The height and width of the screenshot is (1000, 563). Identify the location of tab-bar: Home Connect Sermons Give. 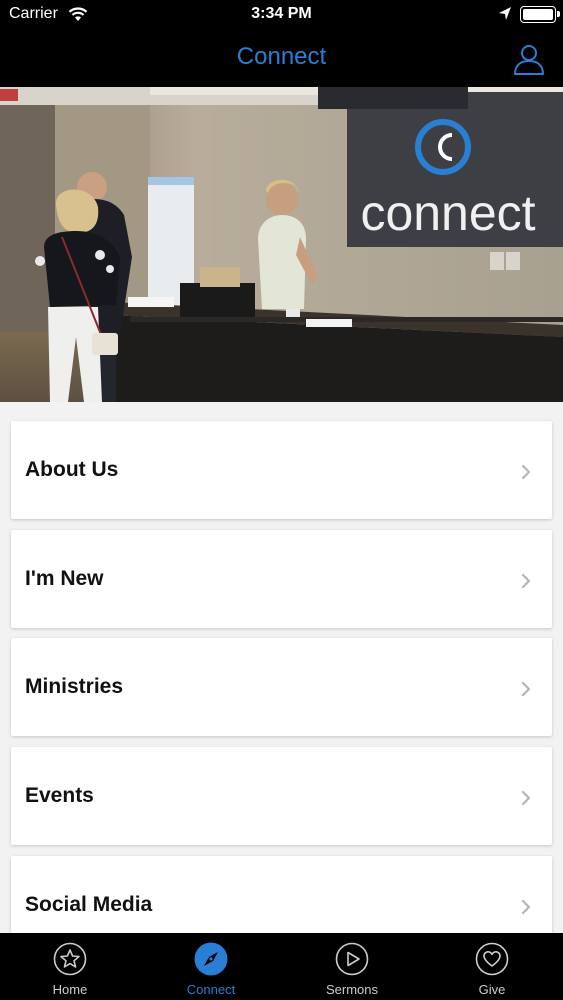
(281, 966).